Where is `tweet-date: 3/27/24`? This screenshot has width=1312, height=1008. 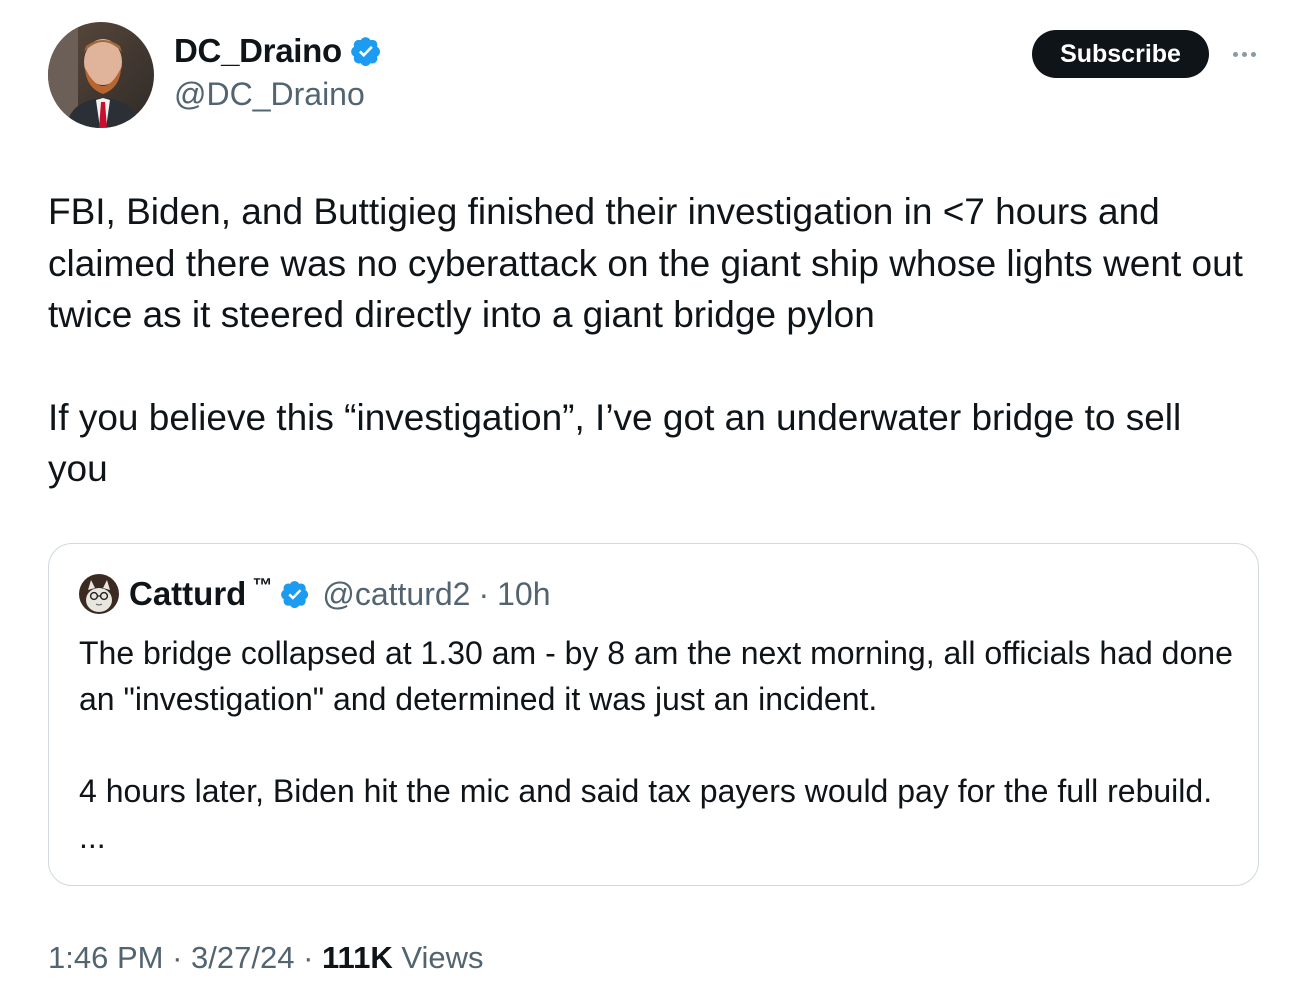 tweet-date: 3/27/24 is located at coordinates (242, 957).